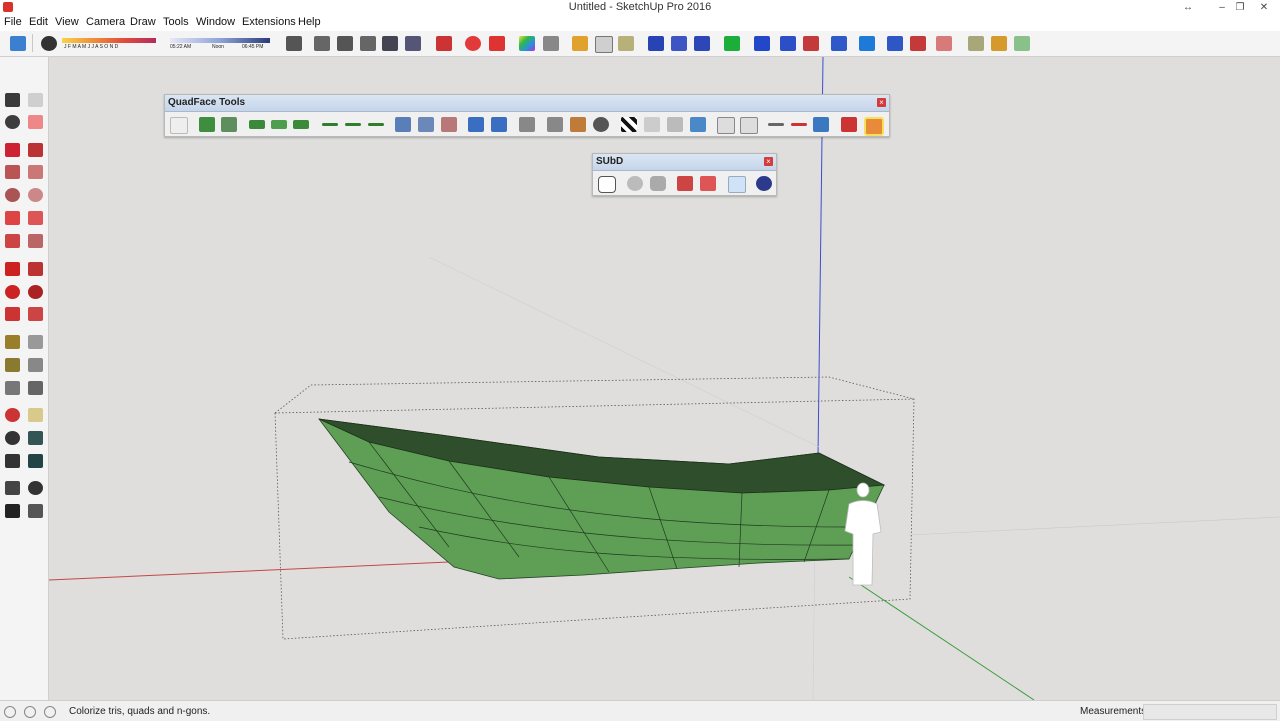 Image resolution: width=1280 pixels, height=721 pixels. What do you see at coordinates (12, 461) in the screenshot?
I see `zoom-extents-icon` at bounding box center [12, 461].